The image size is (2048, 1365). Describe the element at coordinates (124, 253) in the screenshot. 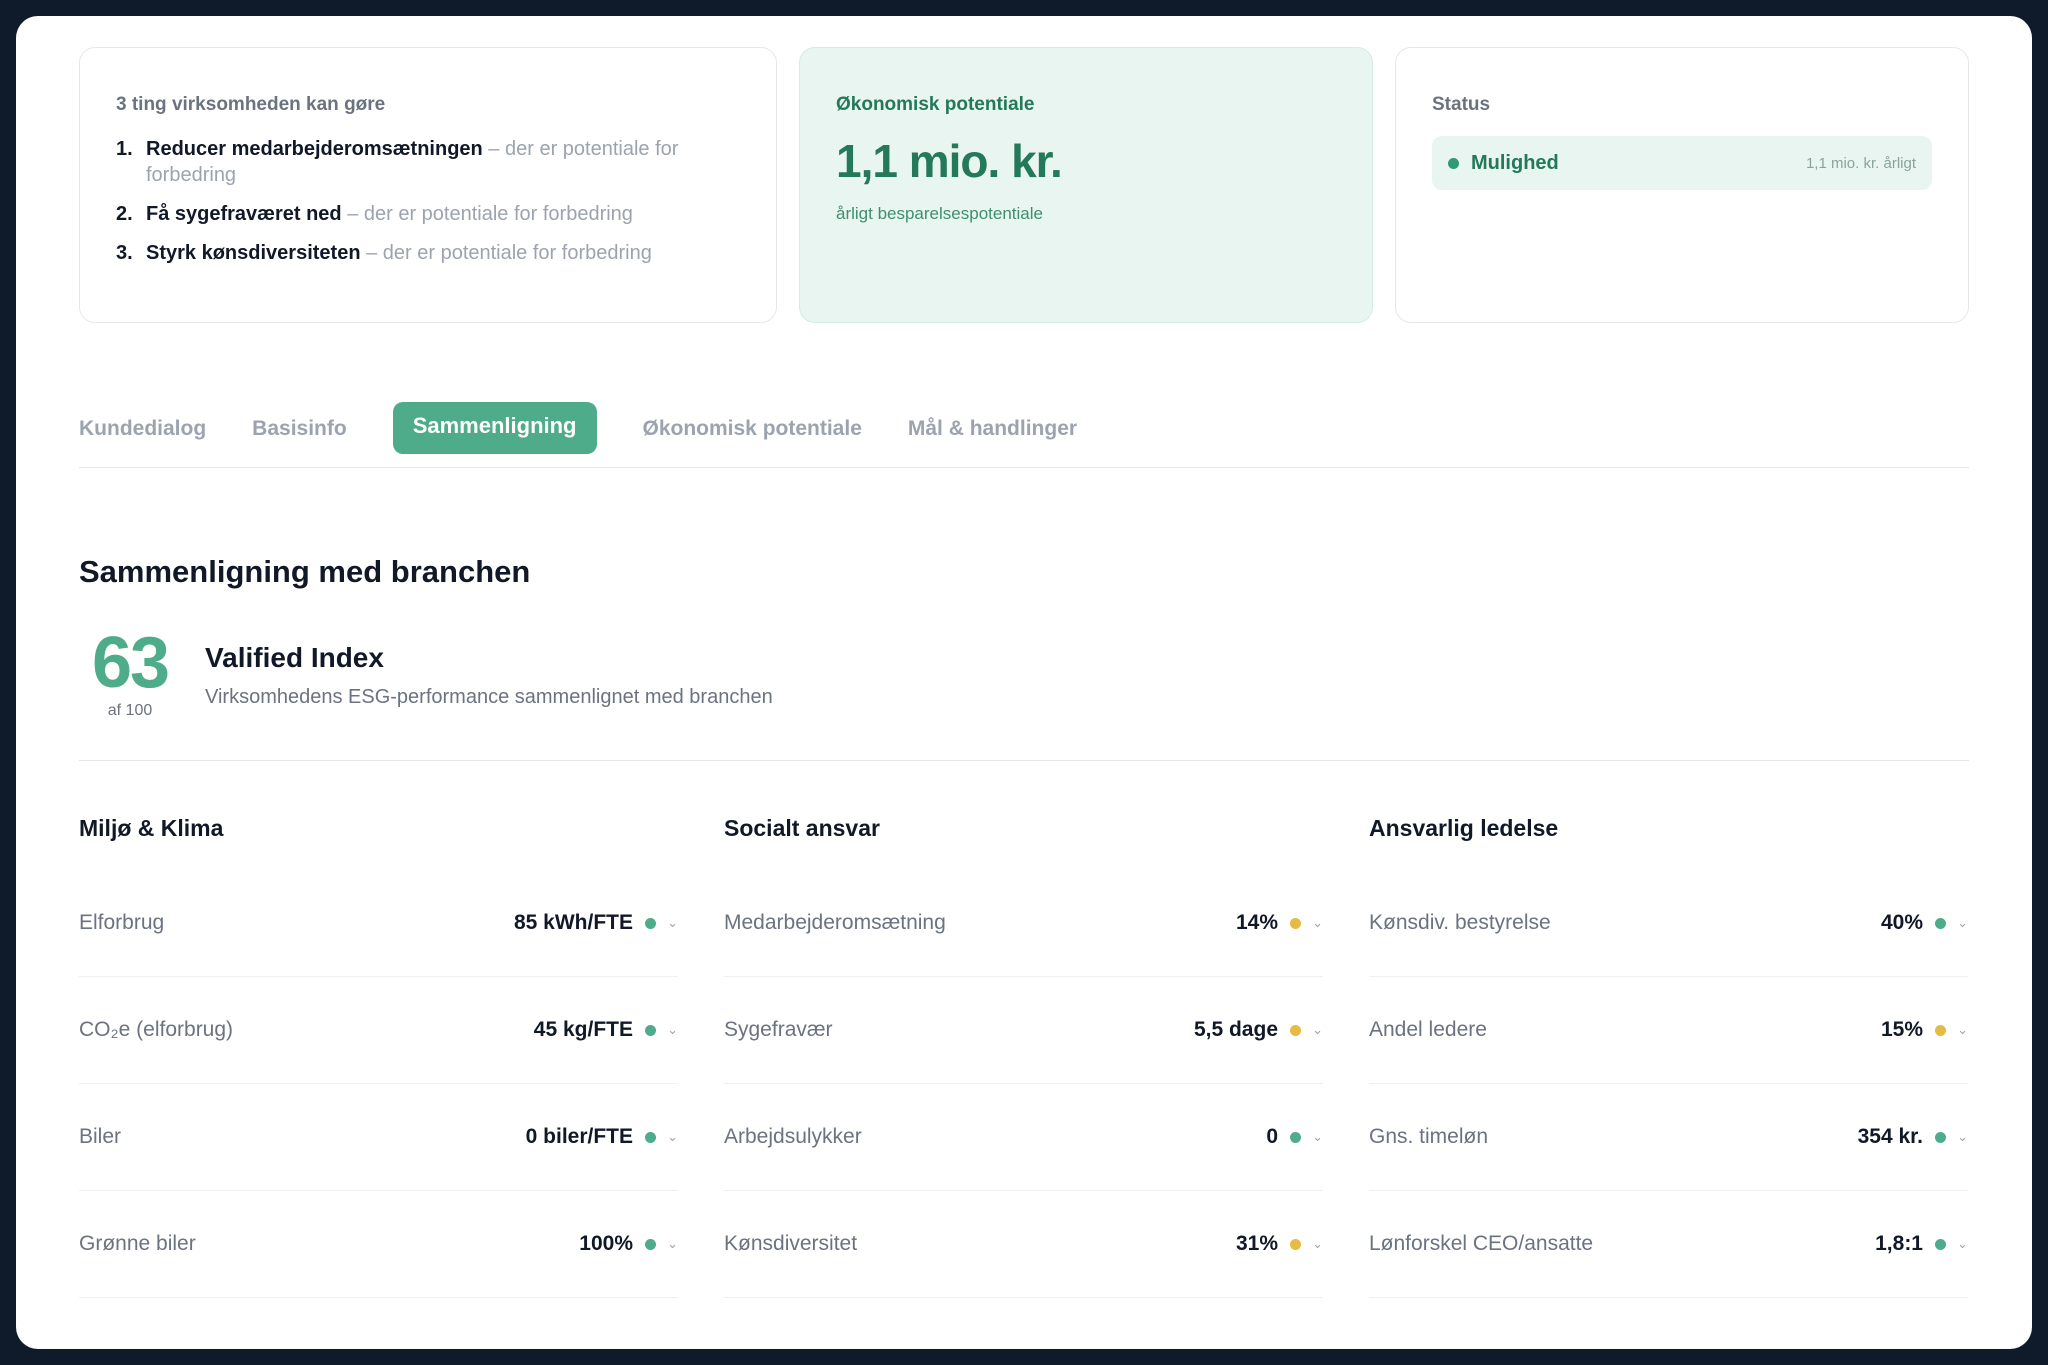

I see `action-number: 3.` at that location.